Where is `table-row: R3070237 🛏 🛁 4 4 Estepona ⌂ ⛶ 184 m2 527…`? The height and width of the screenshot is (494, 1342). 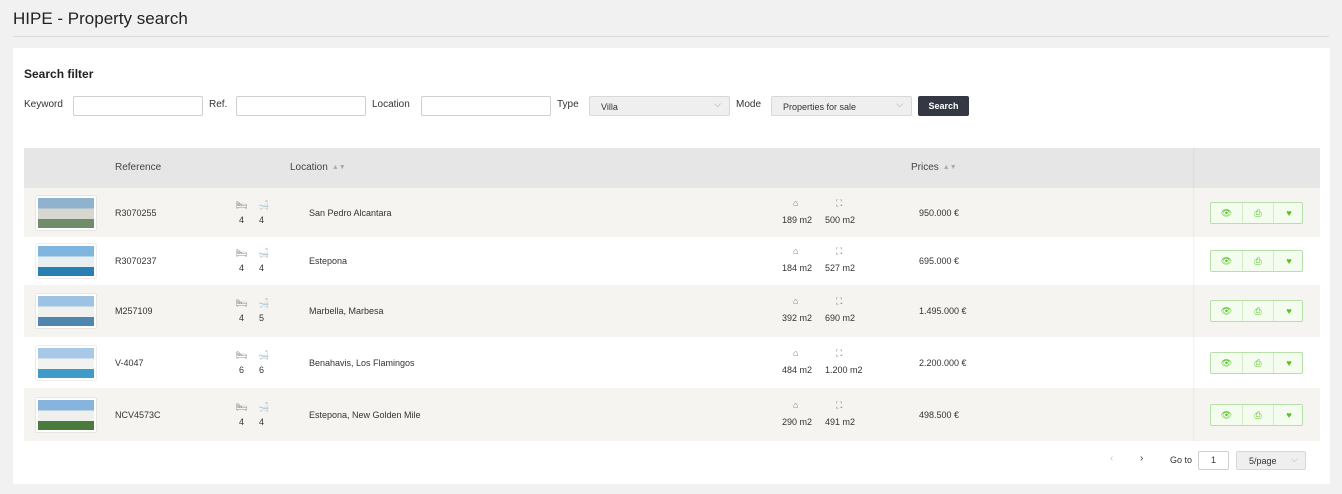
table-row: R3070237 🛏 🛁 4 4 Estepona ⌂ ⛶ 184 m2 527… is located at coordinates (672, 261).